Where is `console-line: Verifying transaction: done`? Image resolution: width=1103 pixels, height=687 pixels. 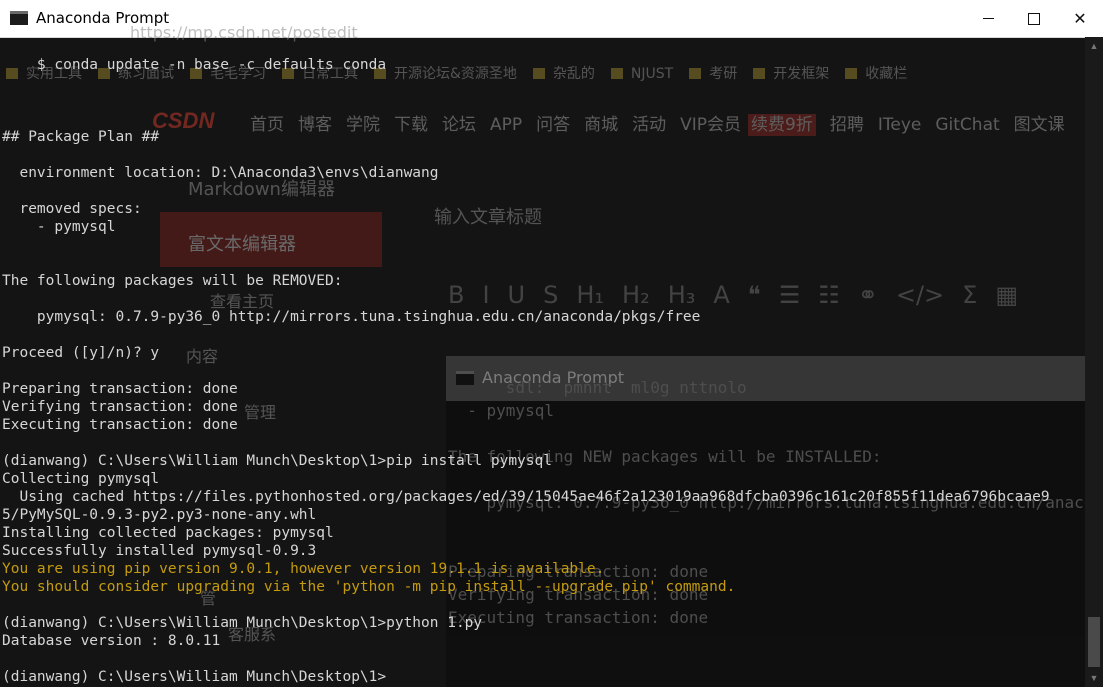 console-line: Verifying transaction: done is located at coordinates (120, 407).